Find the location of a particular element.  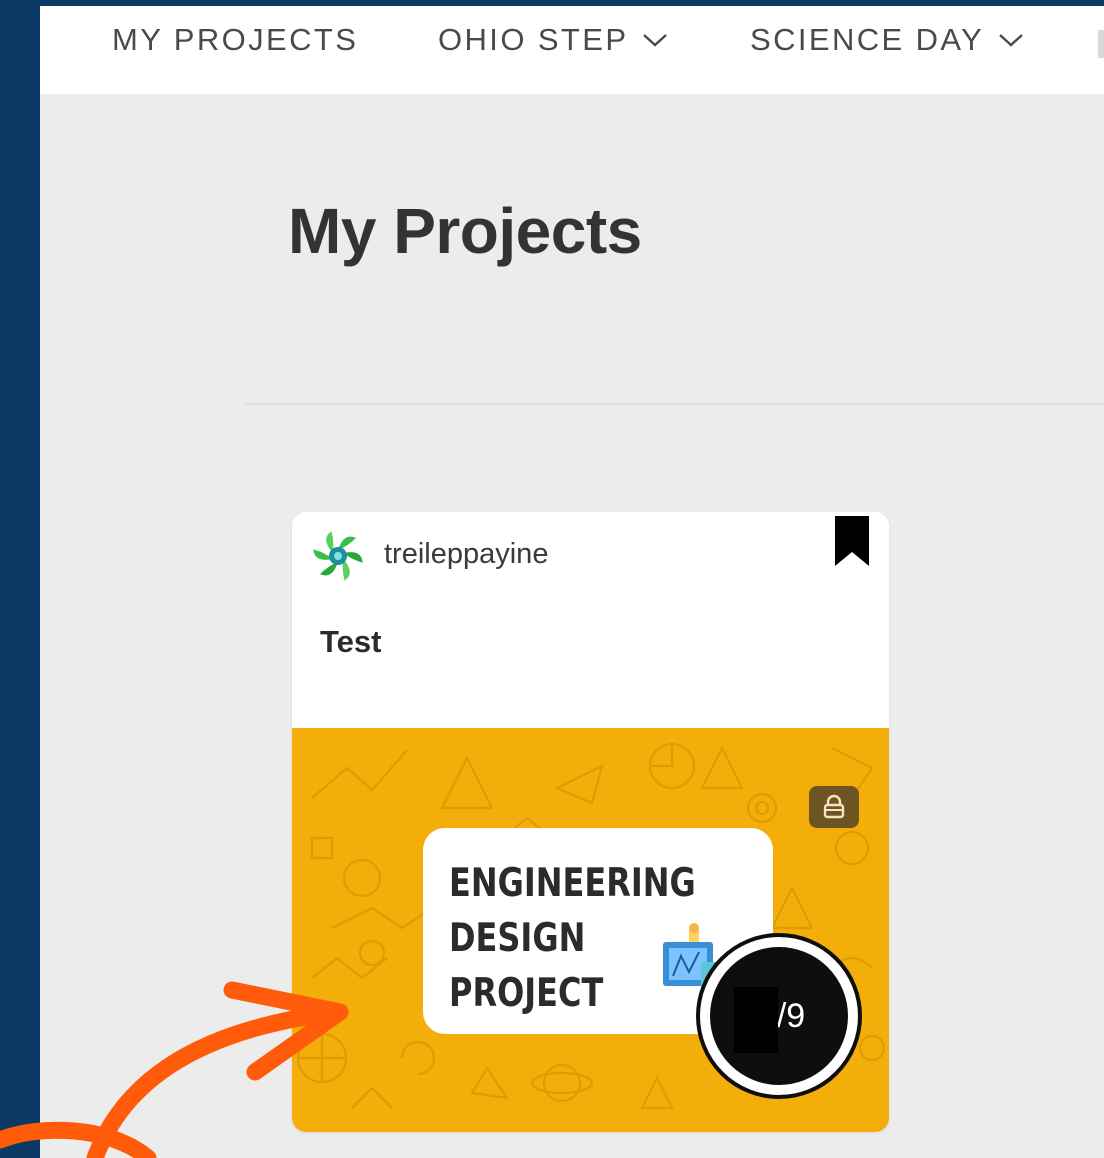

green-pinwheel-icon is located at coordinates (338, 556).